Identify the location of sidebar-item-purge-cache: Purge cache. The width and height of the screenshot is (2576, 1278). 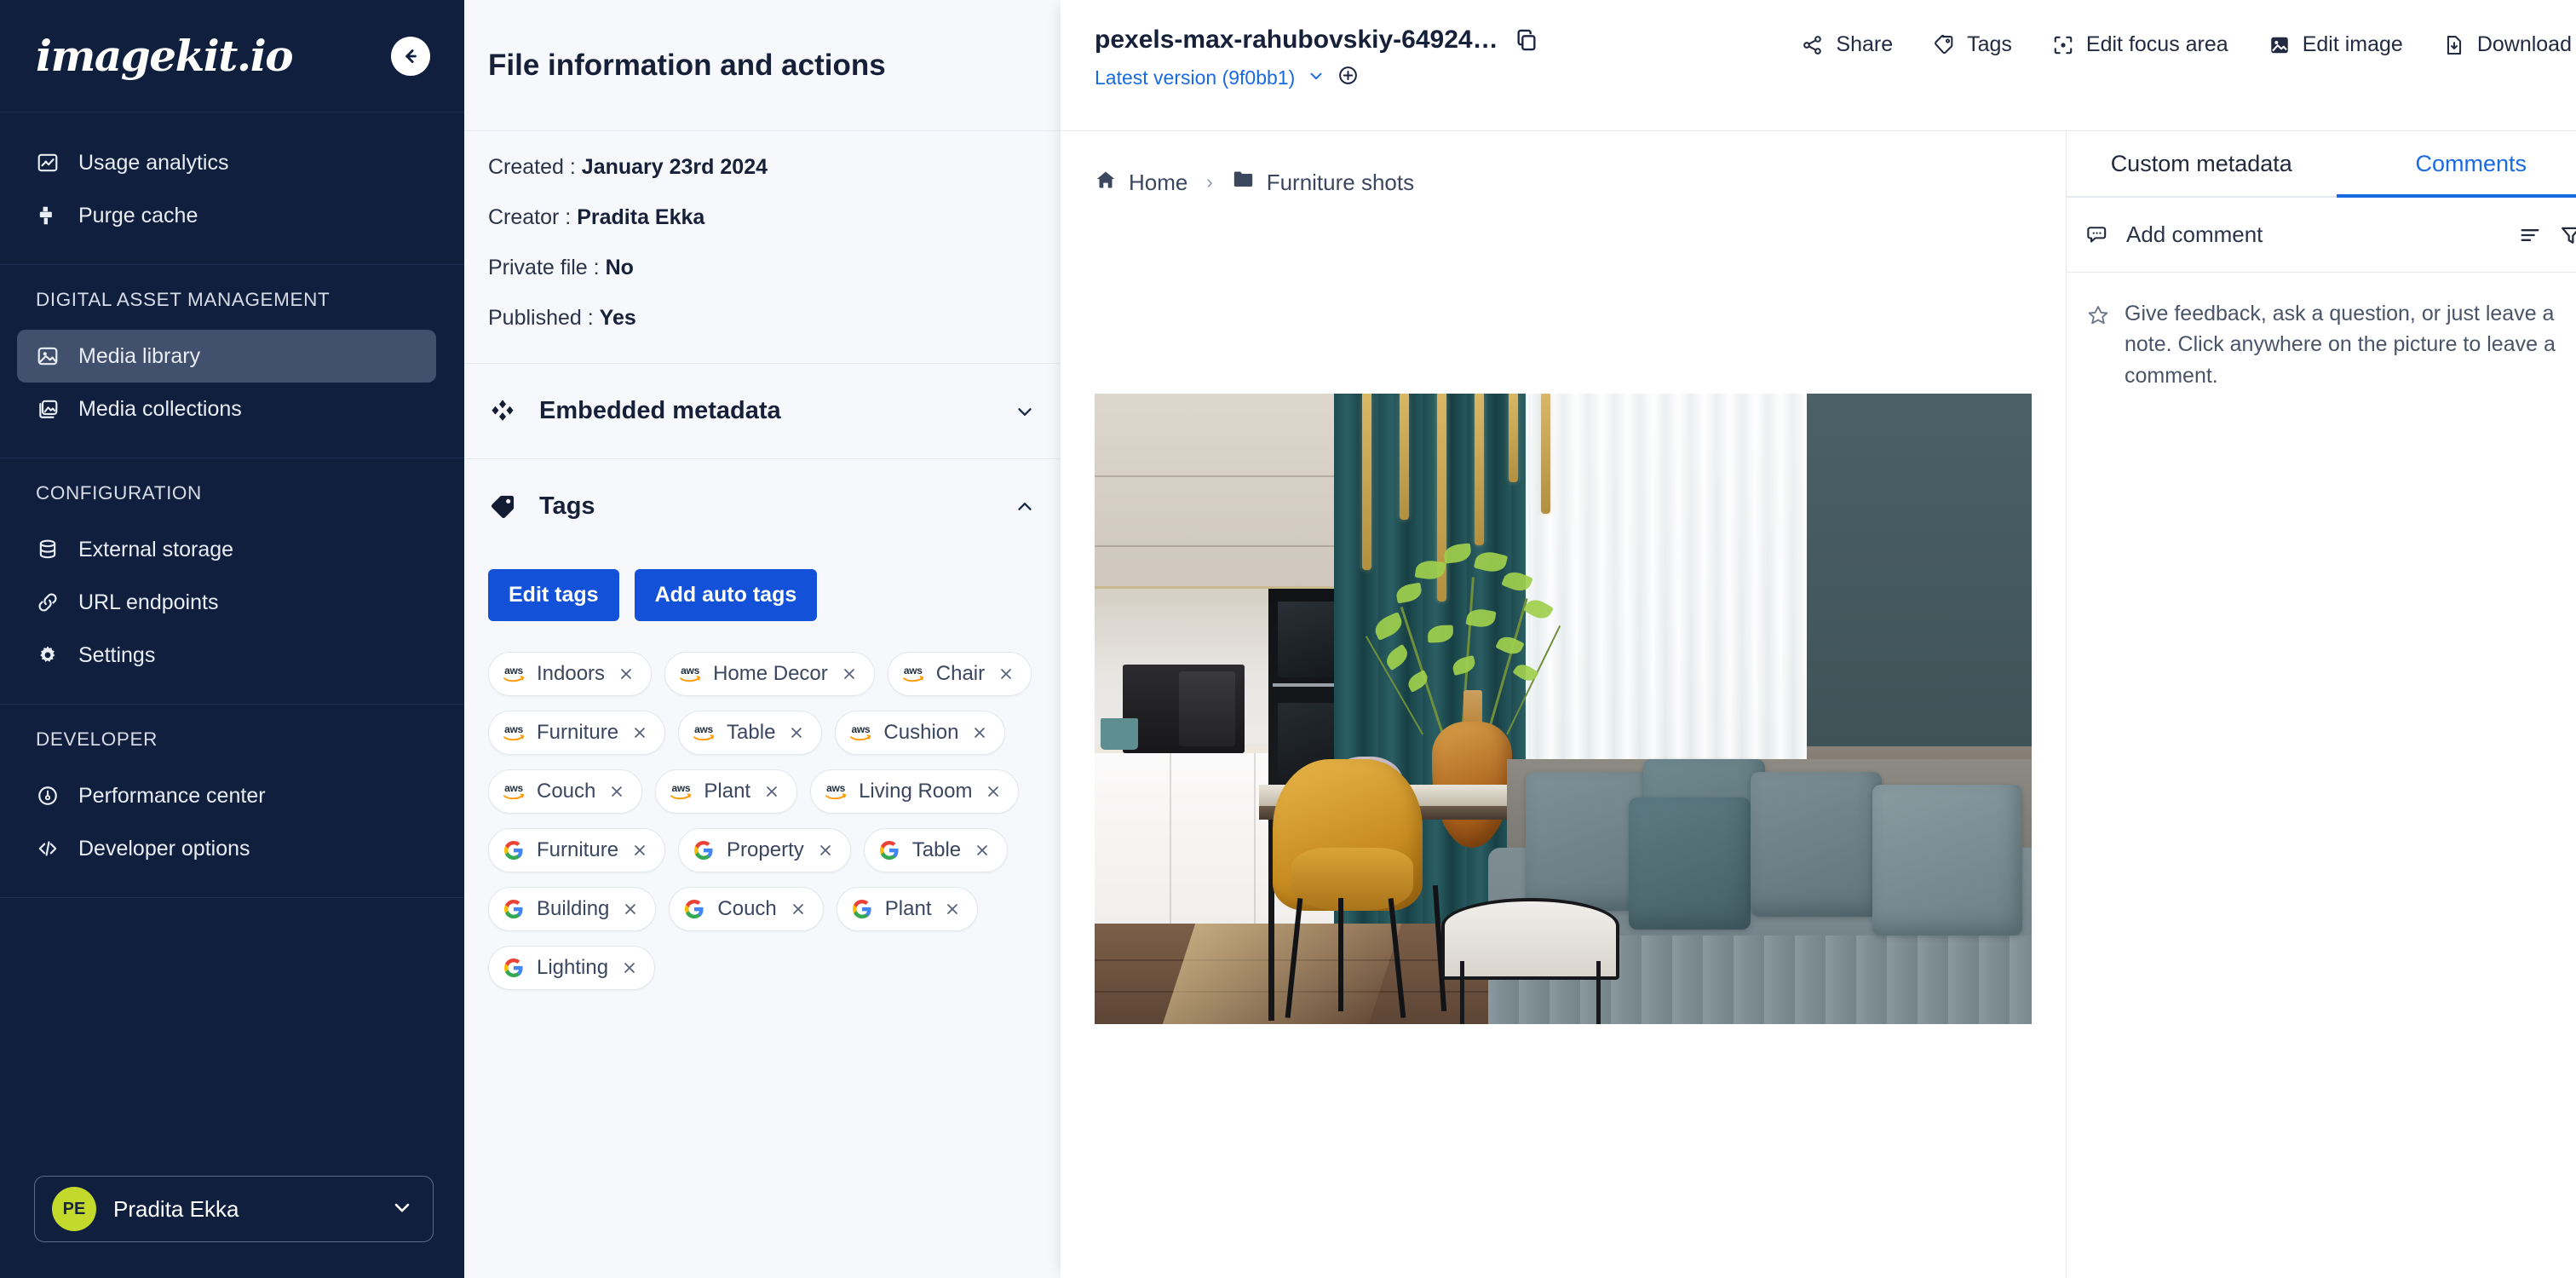
(227, 215).